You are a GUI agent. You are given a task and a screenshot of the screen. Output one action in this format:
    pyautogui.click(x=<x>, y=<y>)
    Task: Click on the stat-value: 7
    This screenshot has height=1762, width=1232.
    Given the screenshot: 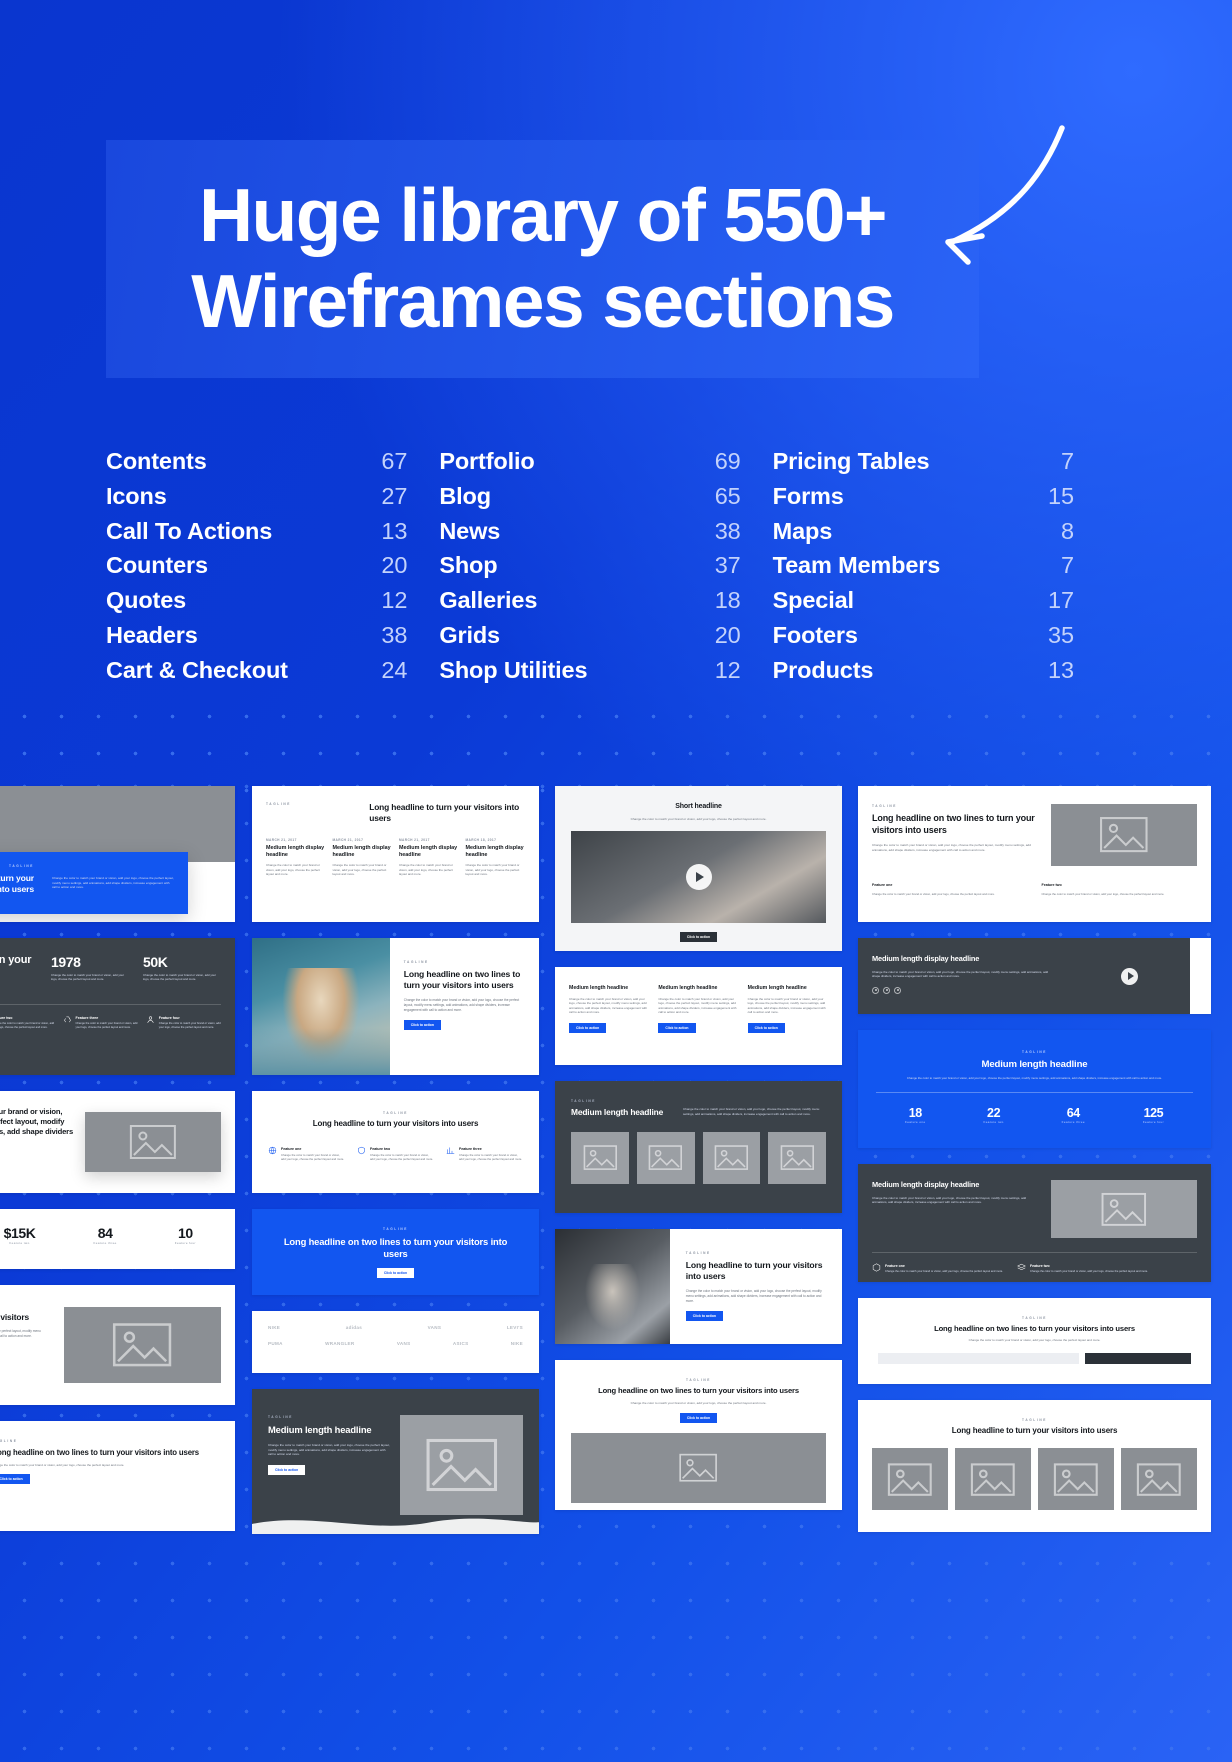 What is the action you would take?
    pyautogui.click(x=1067, y=461)
    